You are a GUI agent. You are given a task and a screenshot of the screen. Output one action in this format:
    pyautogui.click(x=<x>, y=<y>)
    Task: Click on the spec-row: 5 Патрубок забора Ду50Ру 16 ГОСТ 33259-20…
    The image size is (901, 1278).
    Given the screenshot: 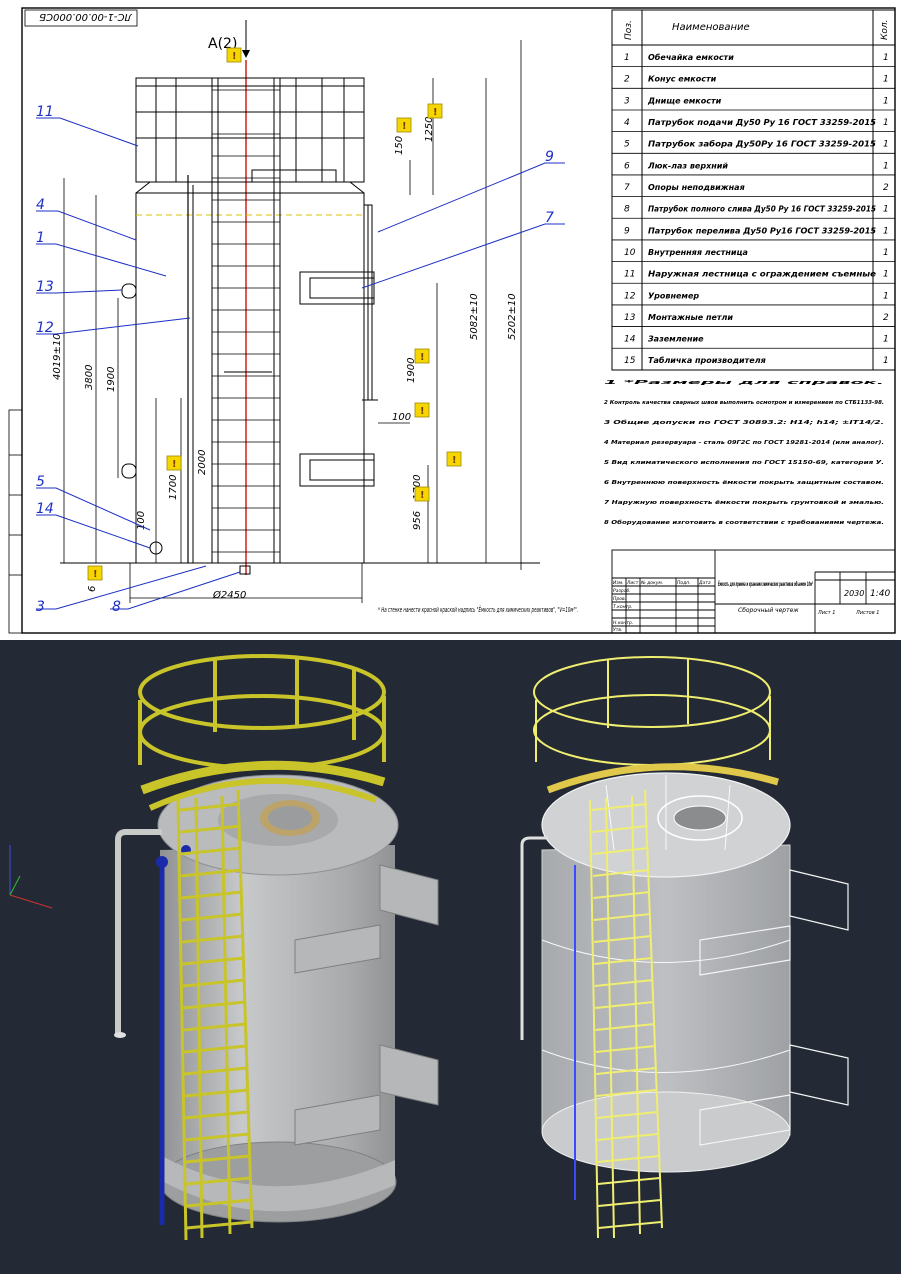 What is the action you would take?
    pyautogui.click(x=756, y=144)
    